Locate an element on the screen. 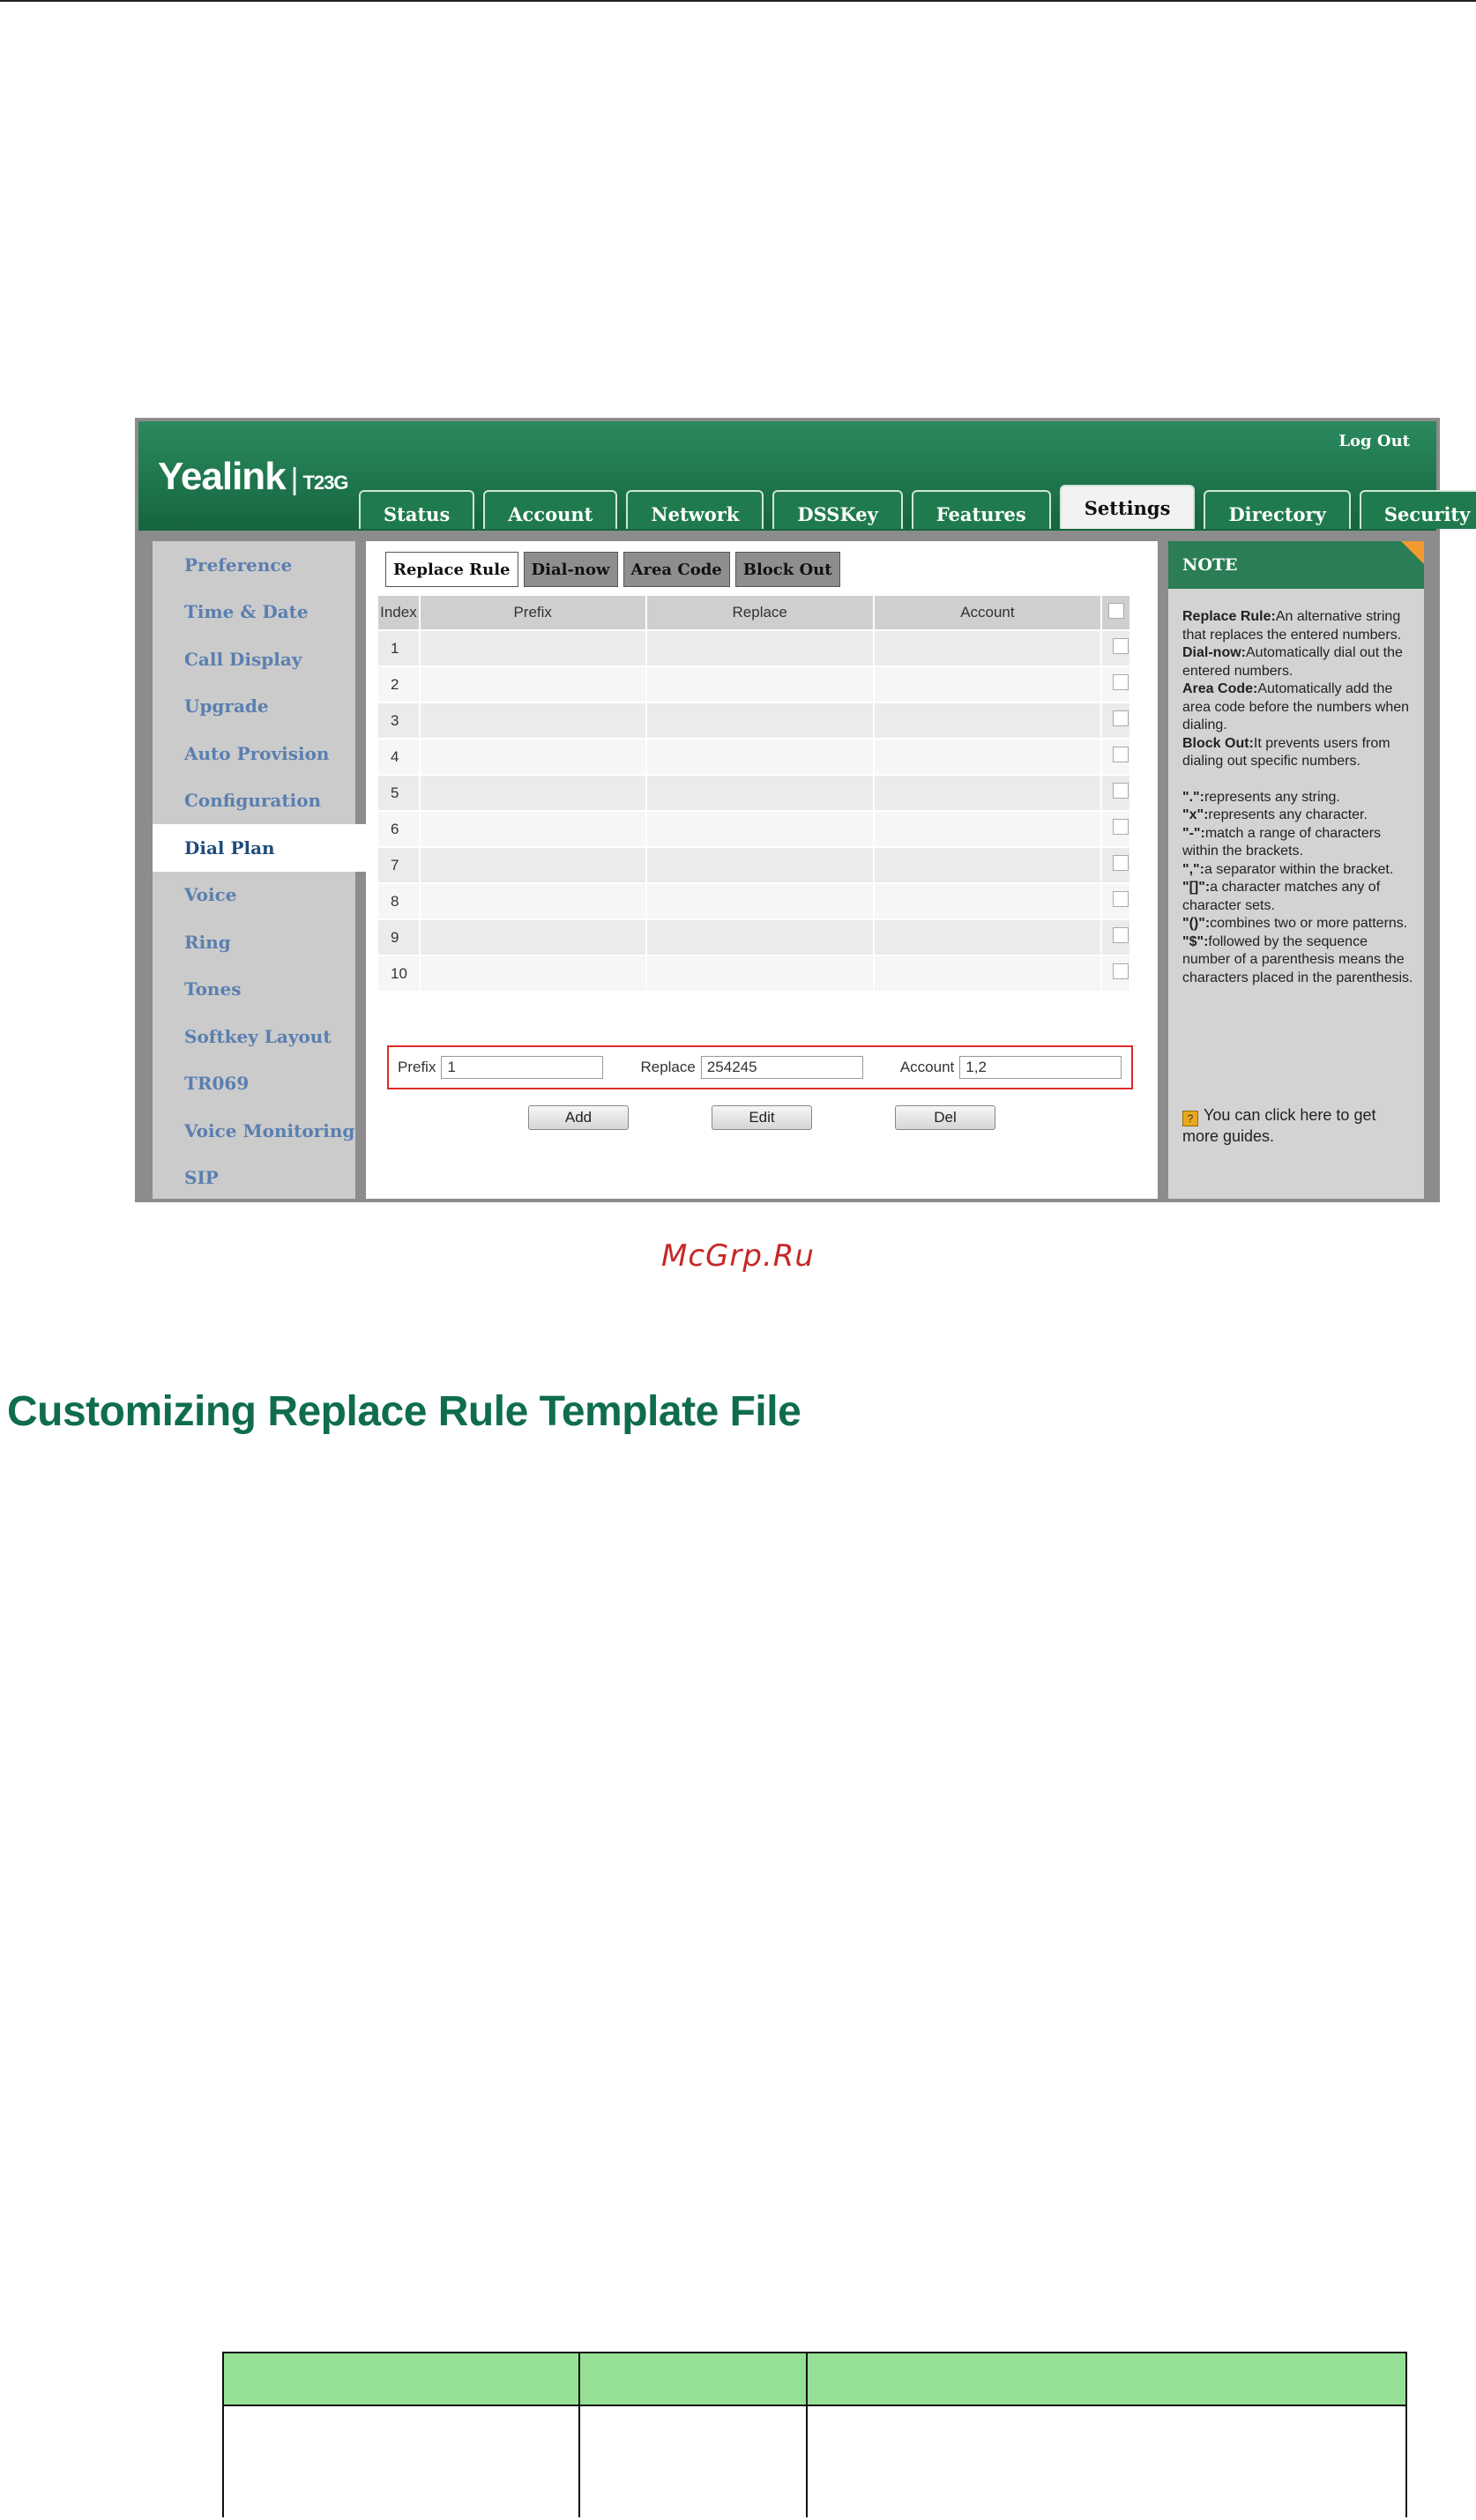  table-row: 1 is located at coordinates (754, 647).